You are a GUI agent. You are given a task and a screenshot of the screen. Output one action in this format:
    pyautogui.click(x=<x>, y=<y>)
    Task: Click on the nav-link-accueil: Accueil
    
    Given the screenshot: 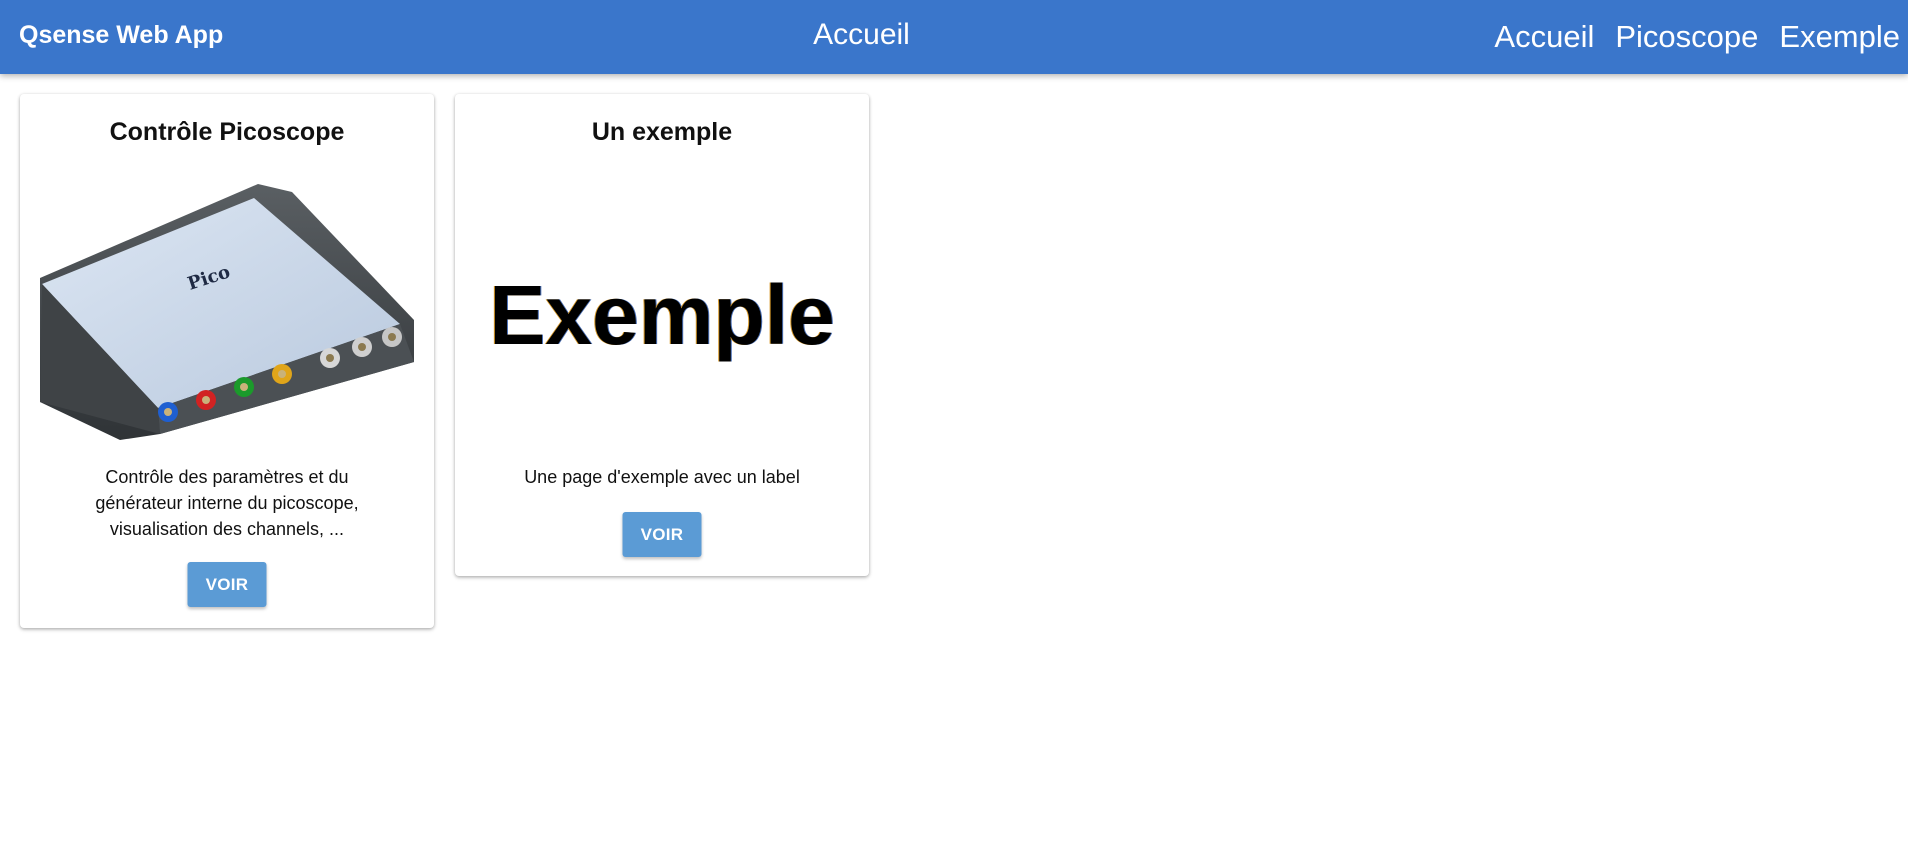 What is the action you would take?
    pyautogui.click(x=1544, y=37)
    